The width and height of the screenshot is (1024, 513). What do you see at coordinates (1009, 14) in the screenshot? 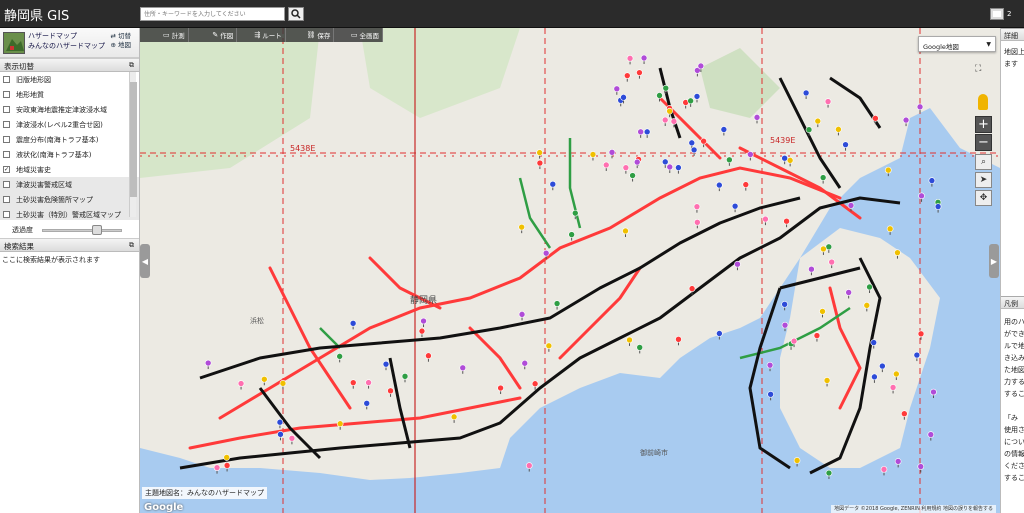
I see `page-indicator: 2` at bounding box center [1009, 14].